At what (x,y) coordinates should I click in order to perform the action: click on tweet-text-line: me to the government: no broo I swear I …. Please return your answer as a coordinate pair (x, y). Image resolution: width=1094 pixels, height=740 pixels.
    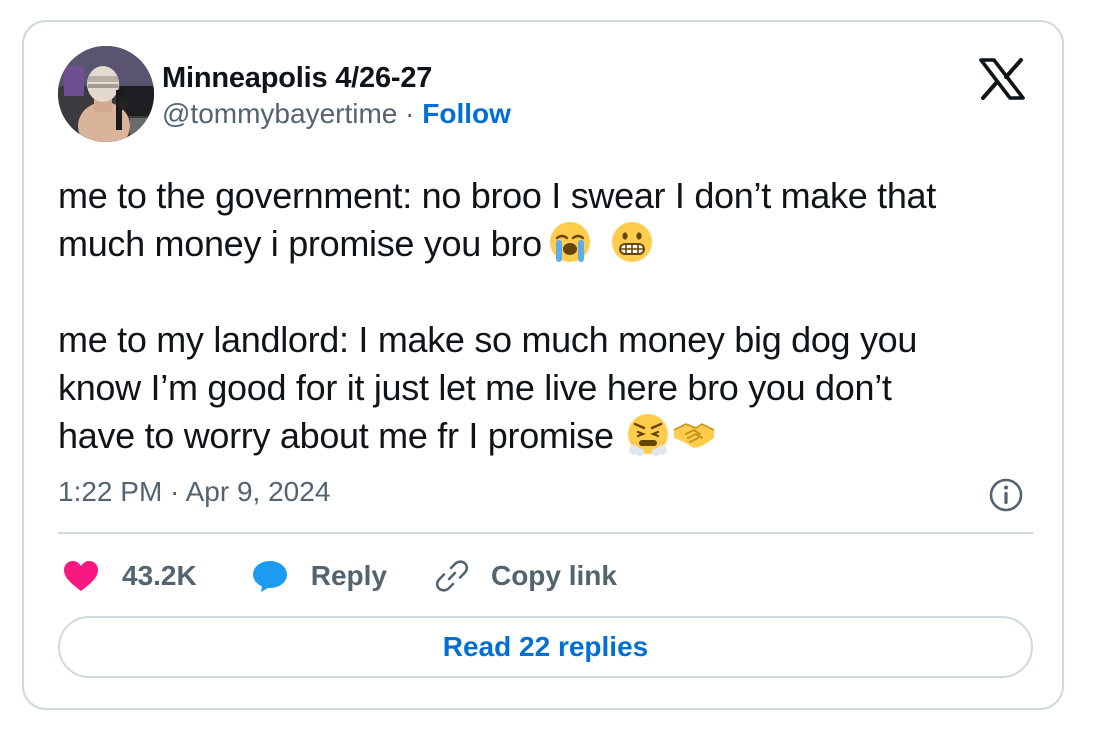
    Looking at the image, I should click on (497, 195).